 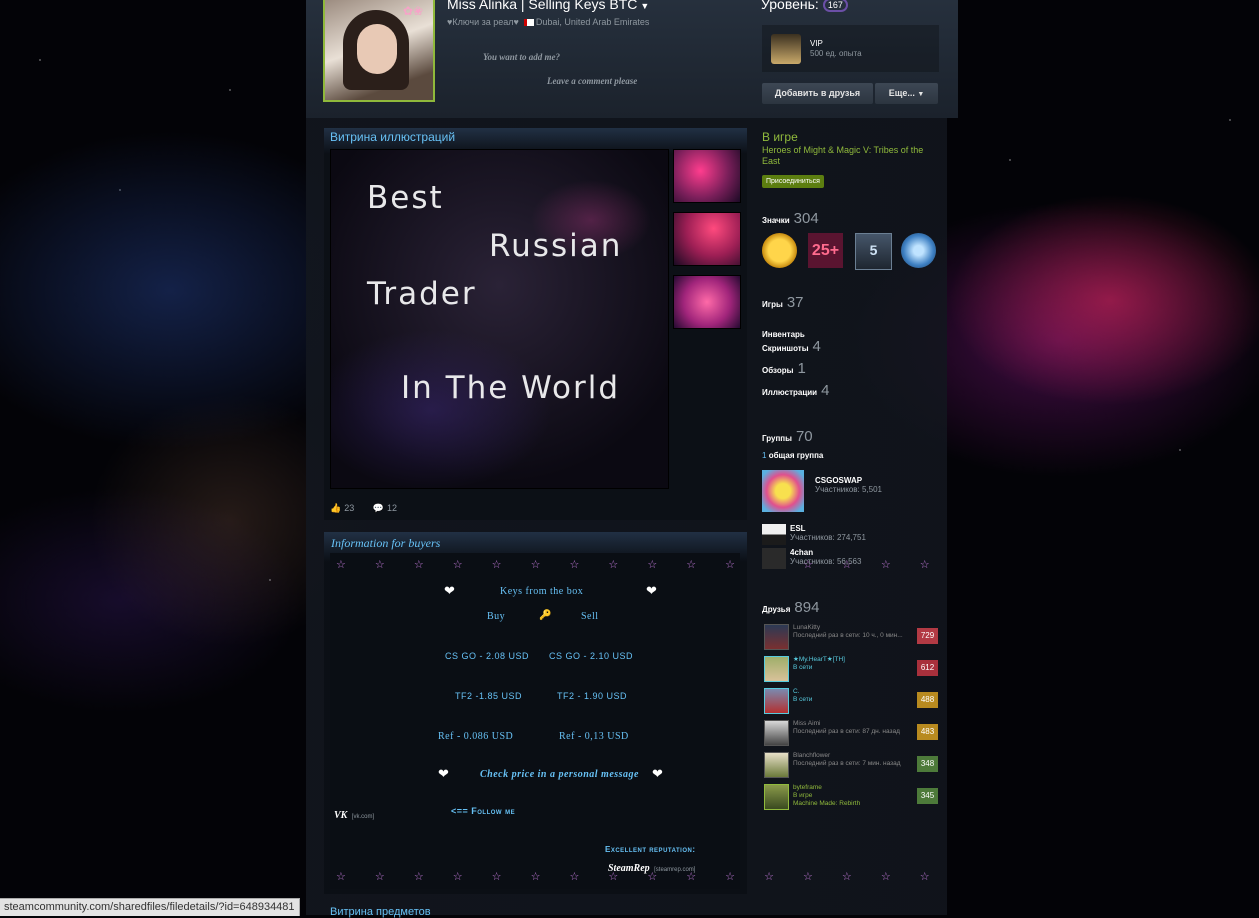 I want to click on badges-label: Значки, so click(x=776, y=220).